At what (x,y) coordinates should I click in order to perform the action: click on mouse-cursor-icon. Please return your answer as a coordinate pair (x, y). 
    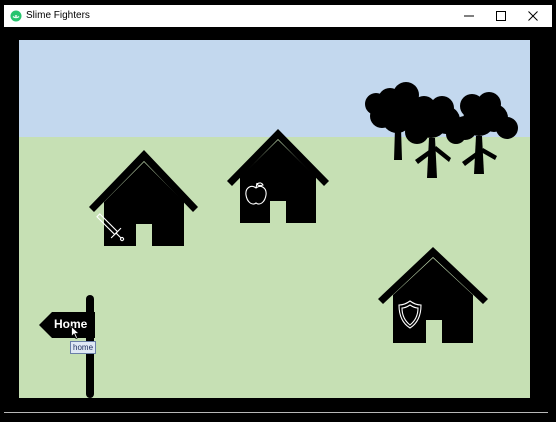
    Looking at the image, I should click on (75, 332).